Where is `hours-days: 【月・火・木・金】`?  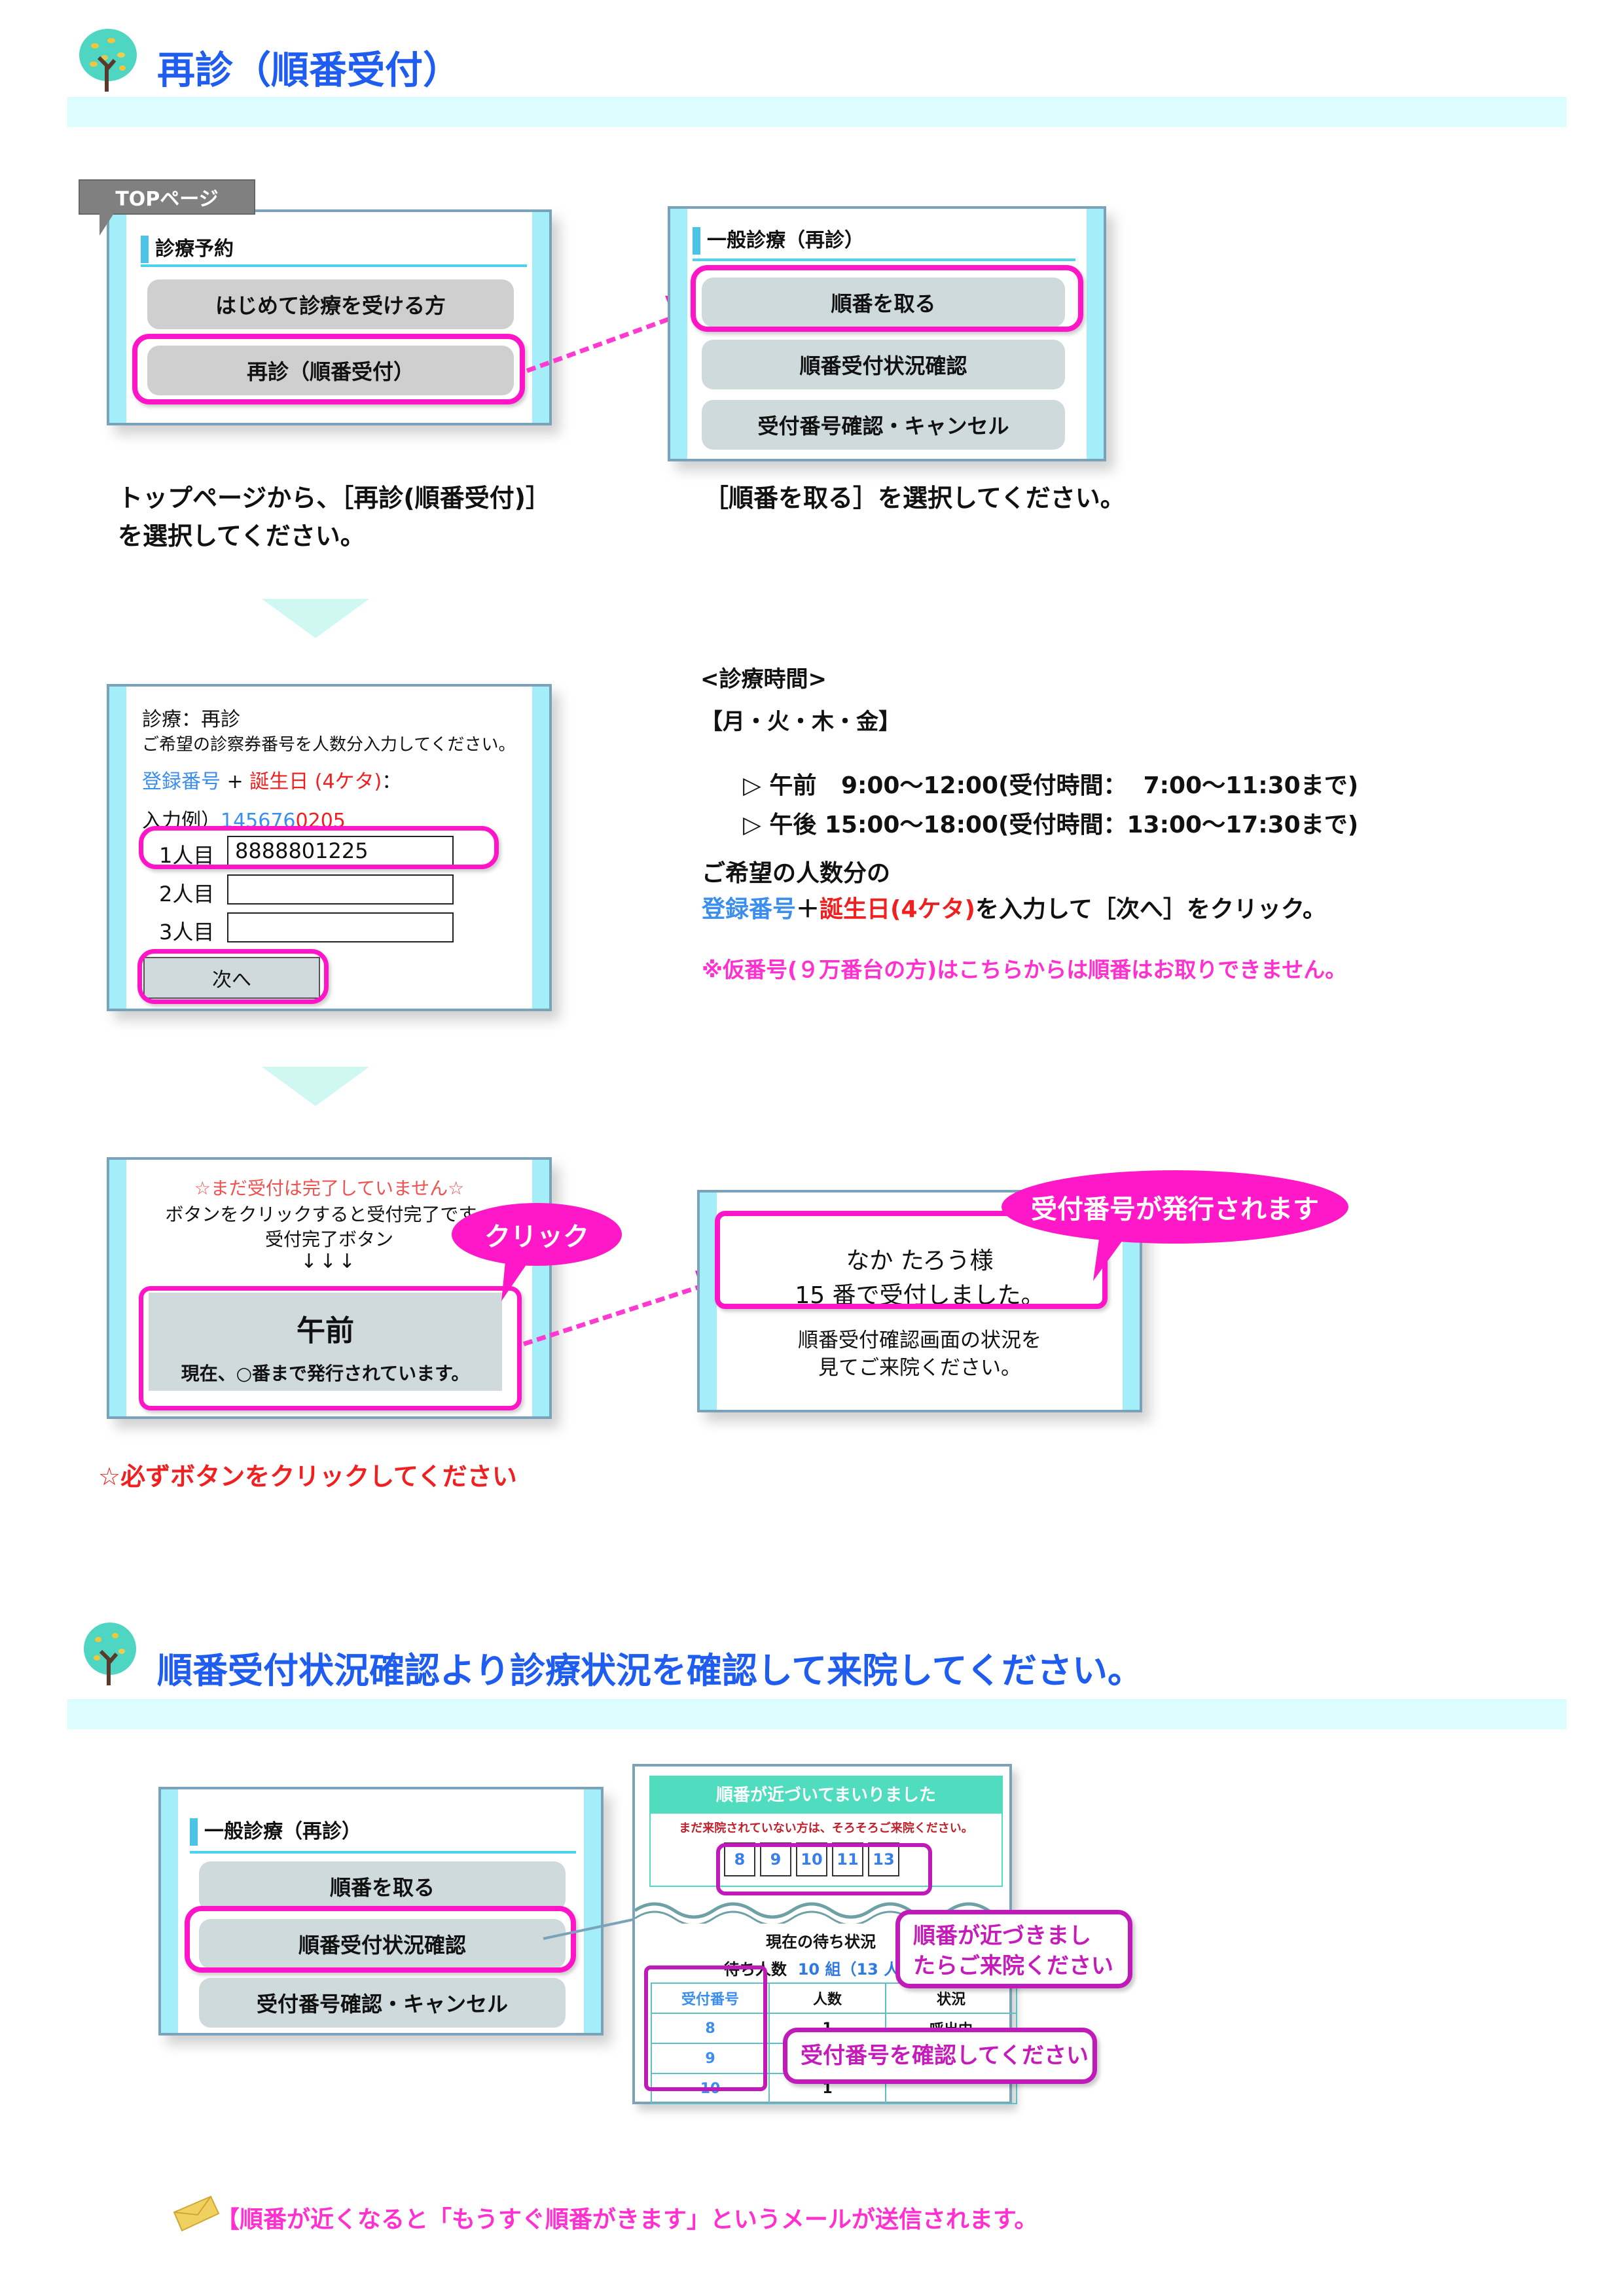
hours-days: 【月・火・木・金】 is located at coordinates (800, 722).